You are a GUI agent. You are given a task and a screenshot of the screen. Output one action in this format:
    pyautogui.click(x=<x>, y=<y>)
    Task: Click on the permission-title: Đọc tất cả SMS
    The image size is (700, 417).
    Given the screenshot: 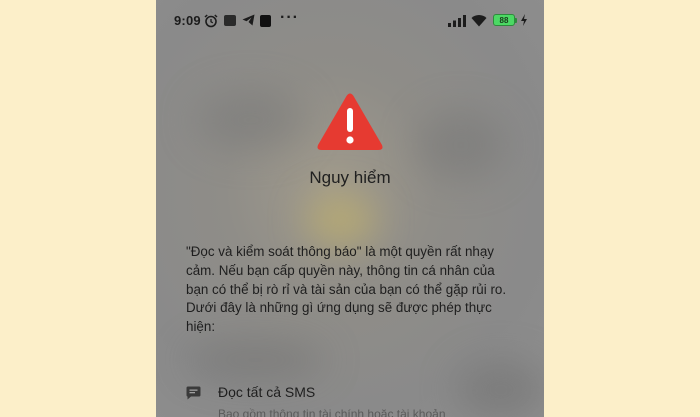 What is the action you would take?
    pyautogui.click(x=267, y=392)
    